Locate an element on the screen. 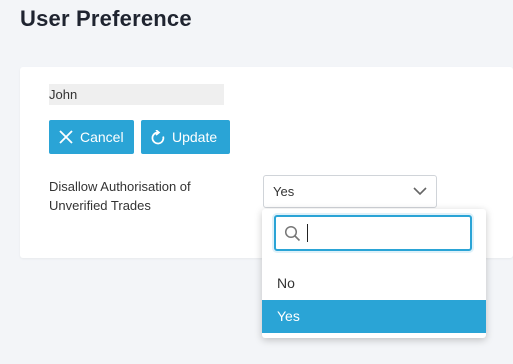 The image size is (513, 364). search-icon is located at coordinates (292, 233).